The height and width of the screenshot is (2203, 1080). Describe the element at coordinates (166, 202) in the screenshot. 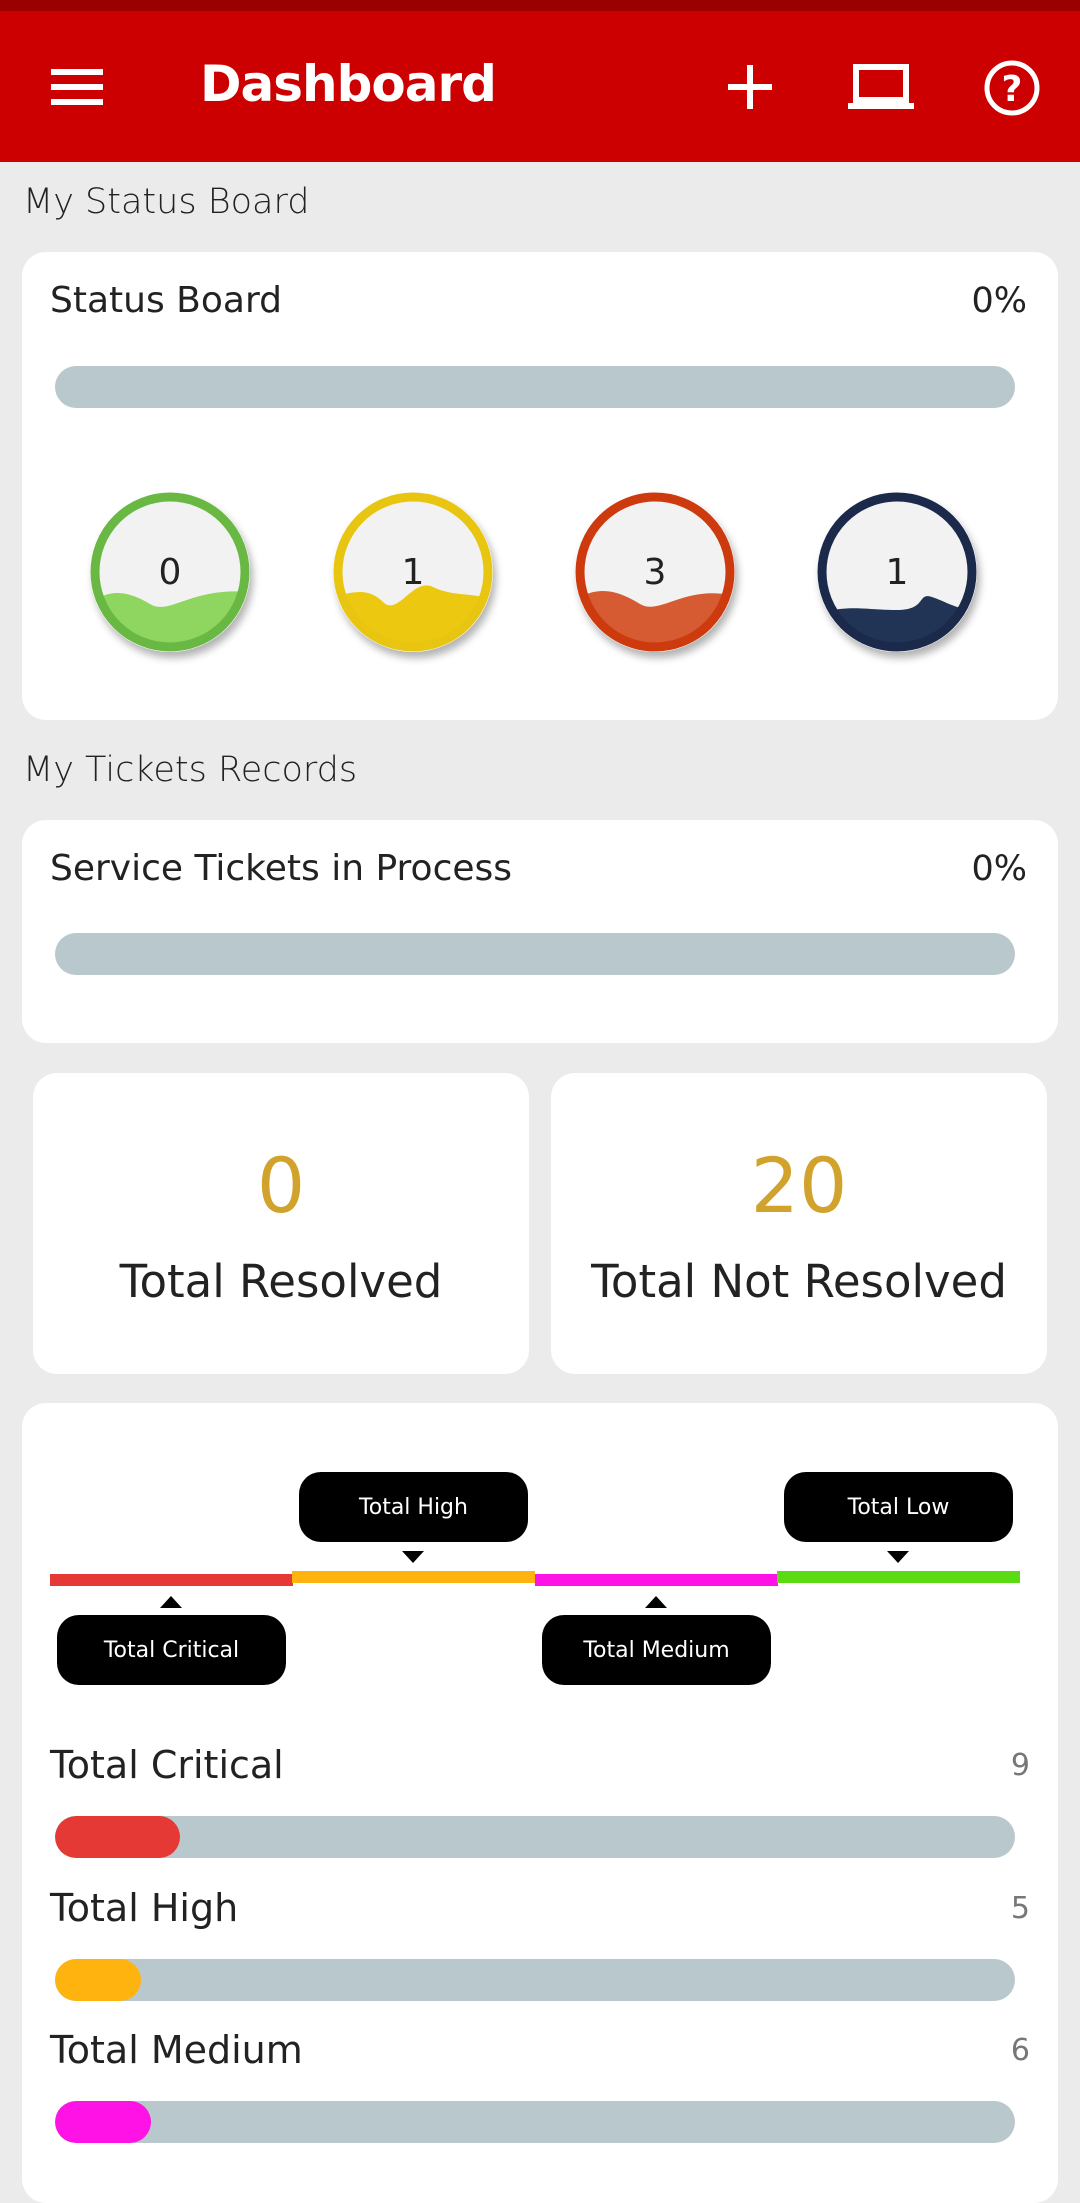

I see `section-heading: My Status Board` at that location.